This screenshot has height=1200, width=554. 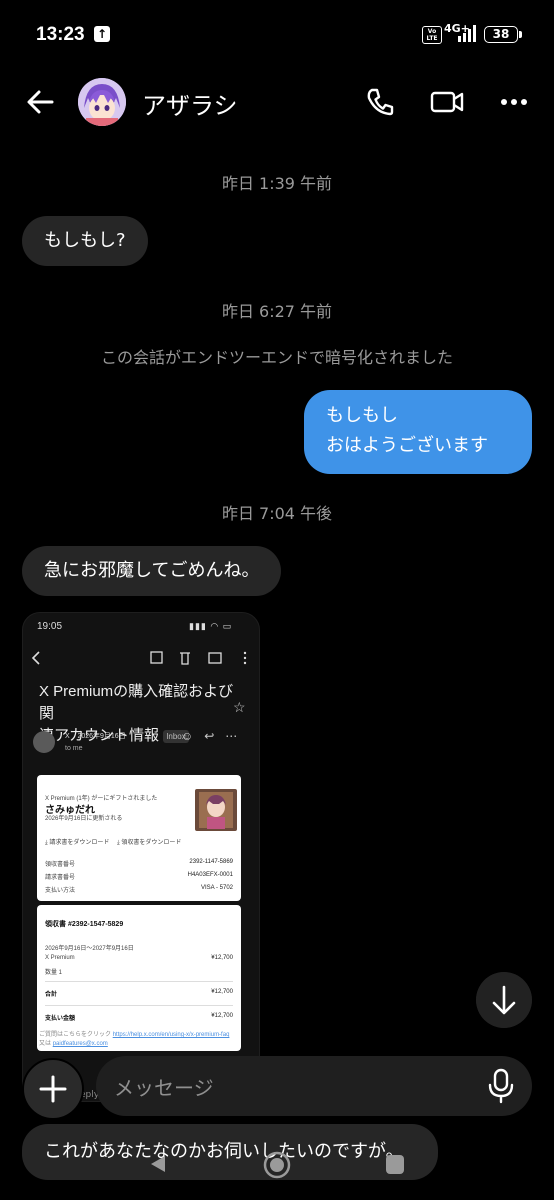 What do you see at coordinates (139, 658) in the screenshot?
I see `screenshot-mail-toolbar` at bounding box center [139, 658].